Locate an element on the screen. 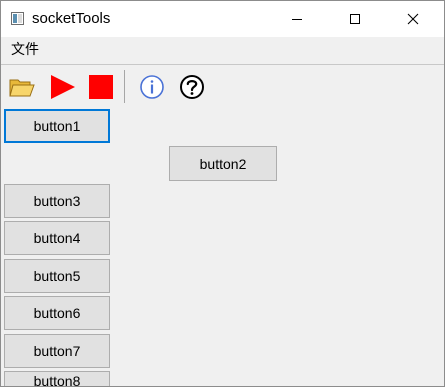  button-7: button7 is located at coordinates (57, 351).